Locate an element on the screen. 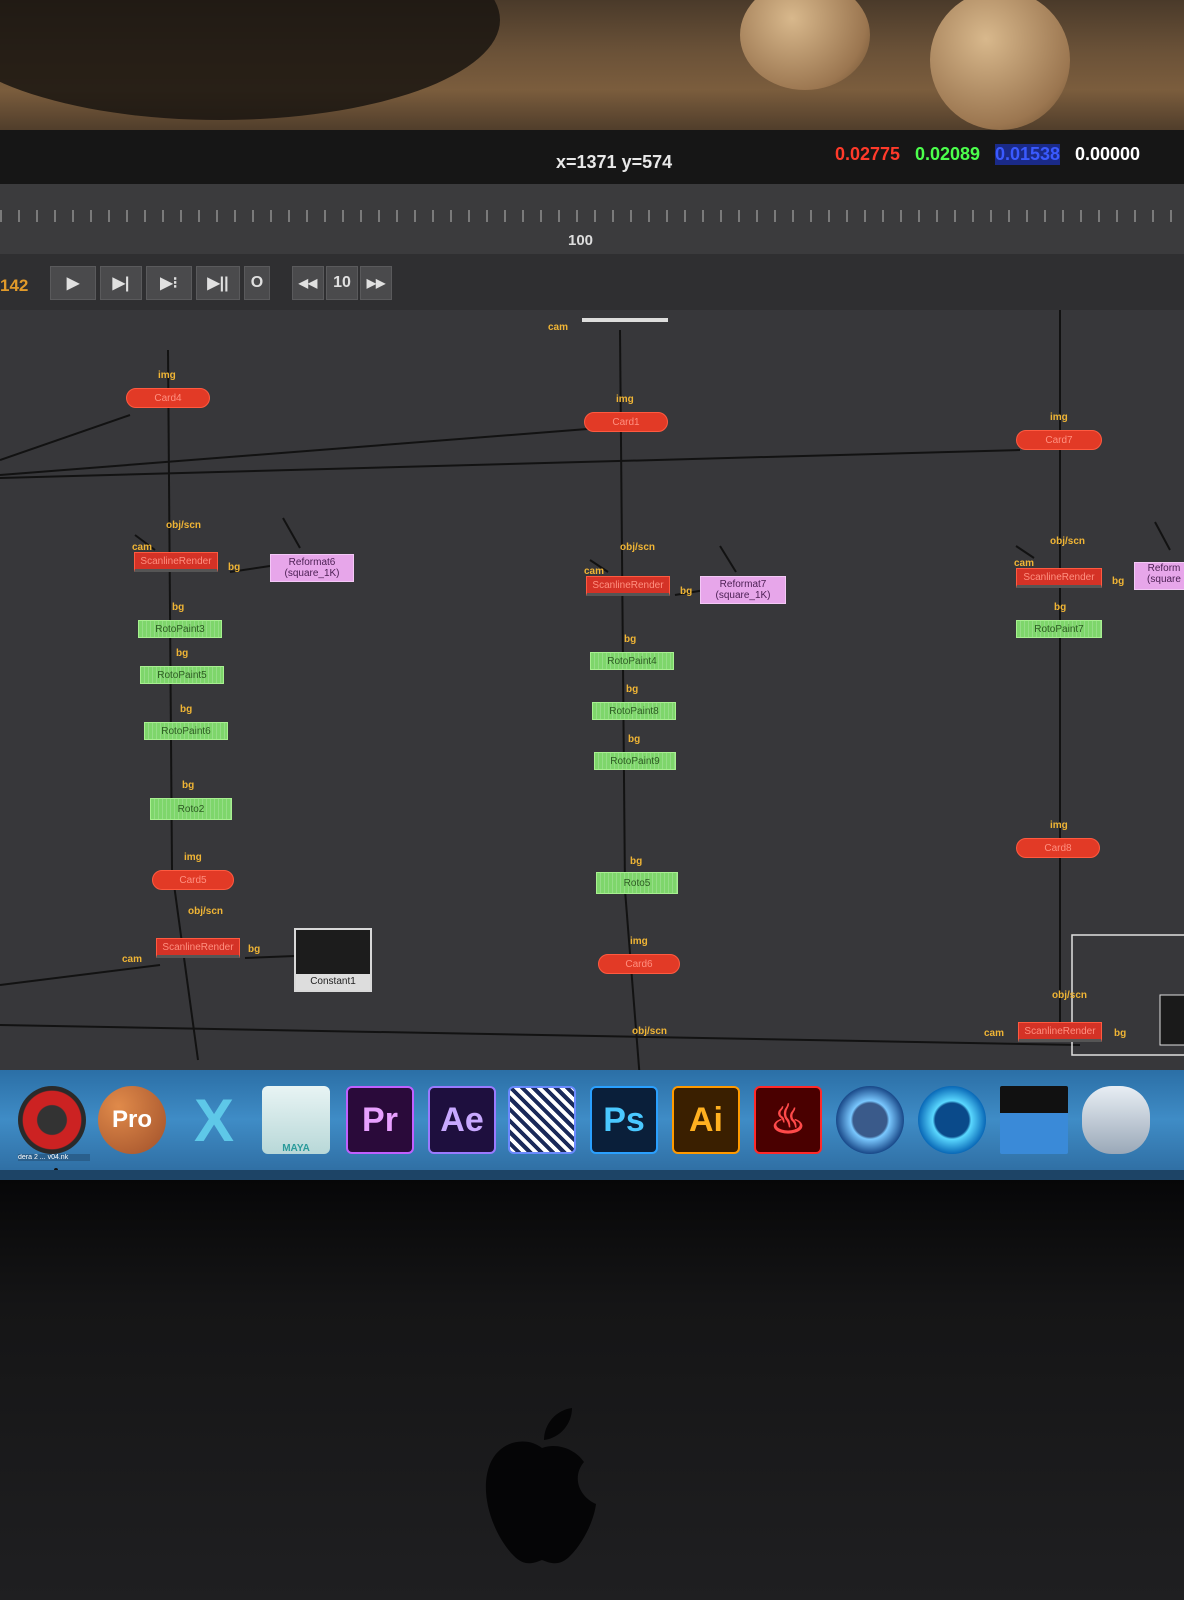 The height and width of the screenshot is (1600, 1184). cursor-coordinates: x=1371 y=574 is located at coordinates (614, 162).